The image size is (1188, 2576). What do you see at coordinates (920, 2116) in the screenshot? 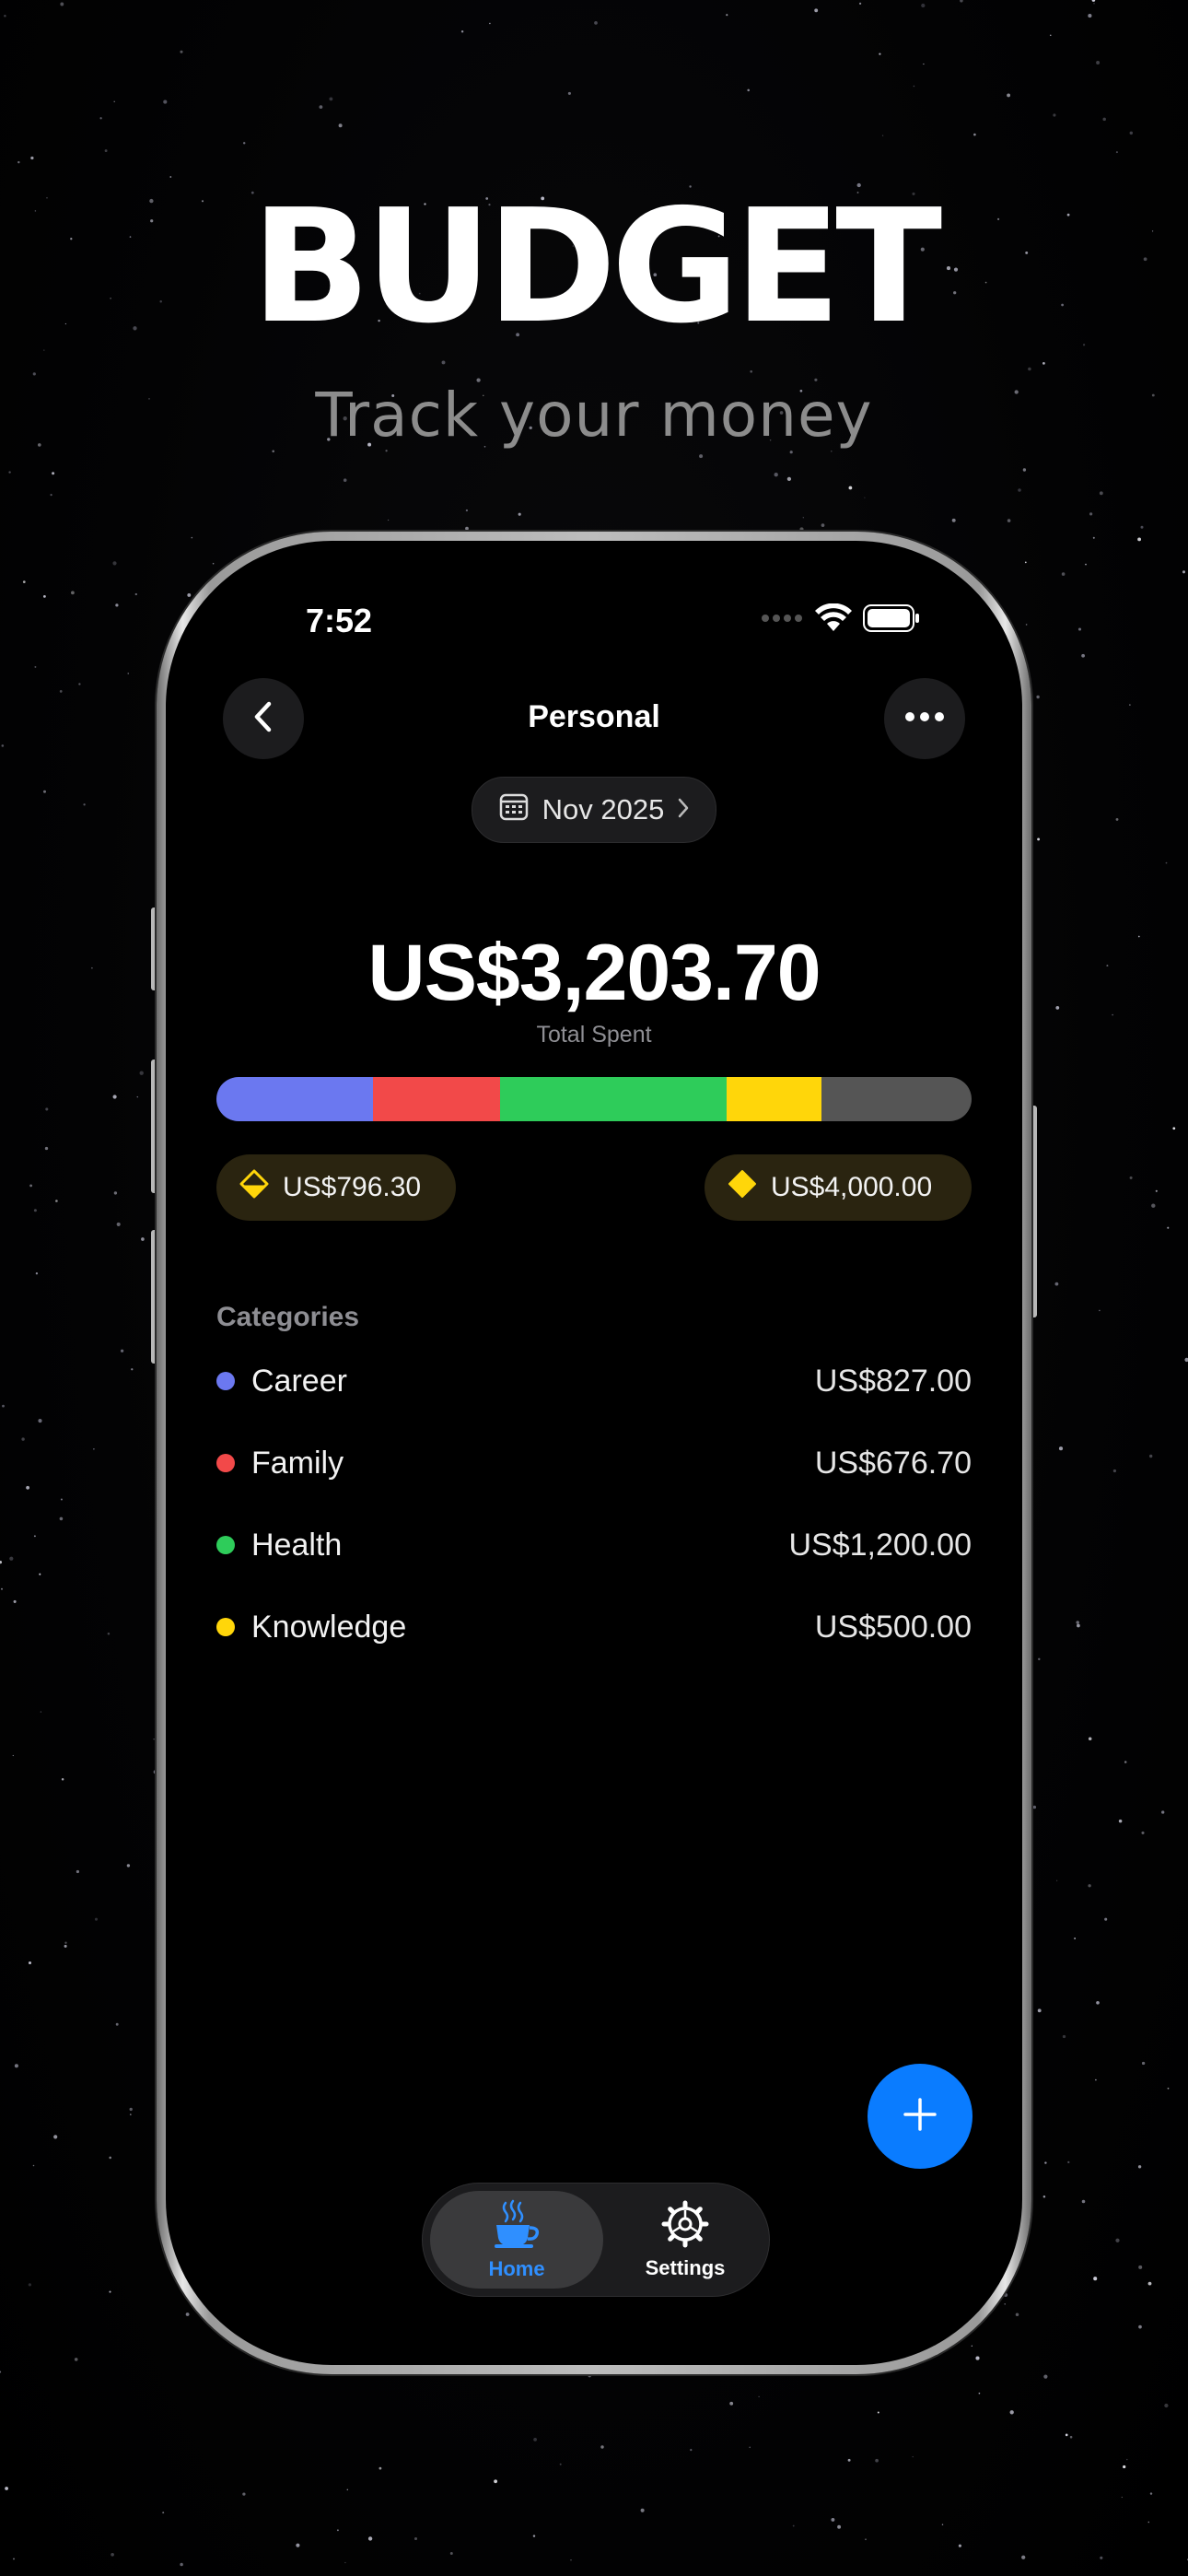
I see `add-transaction-button` at bounding box center [920, 2116].